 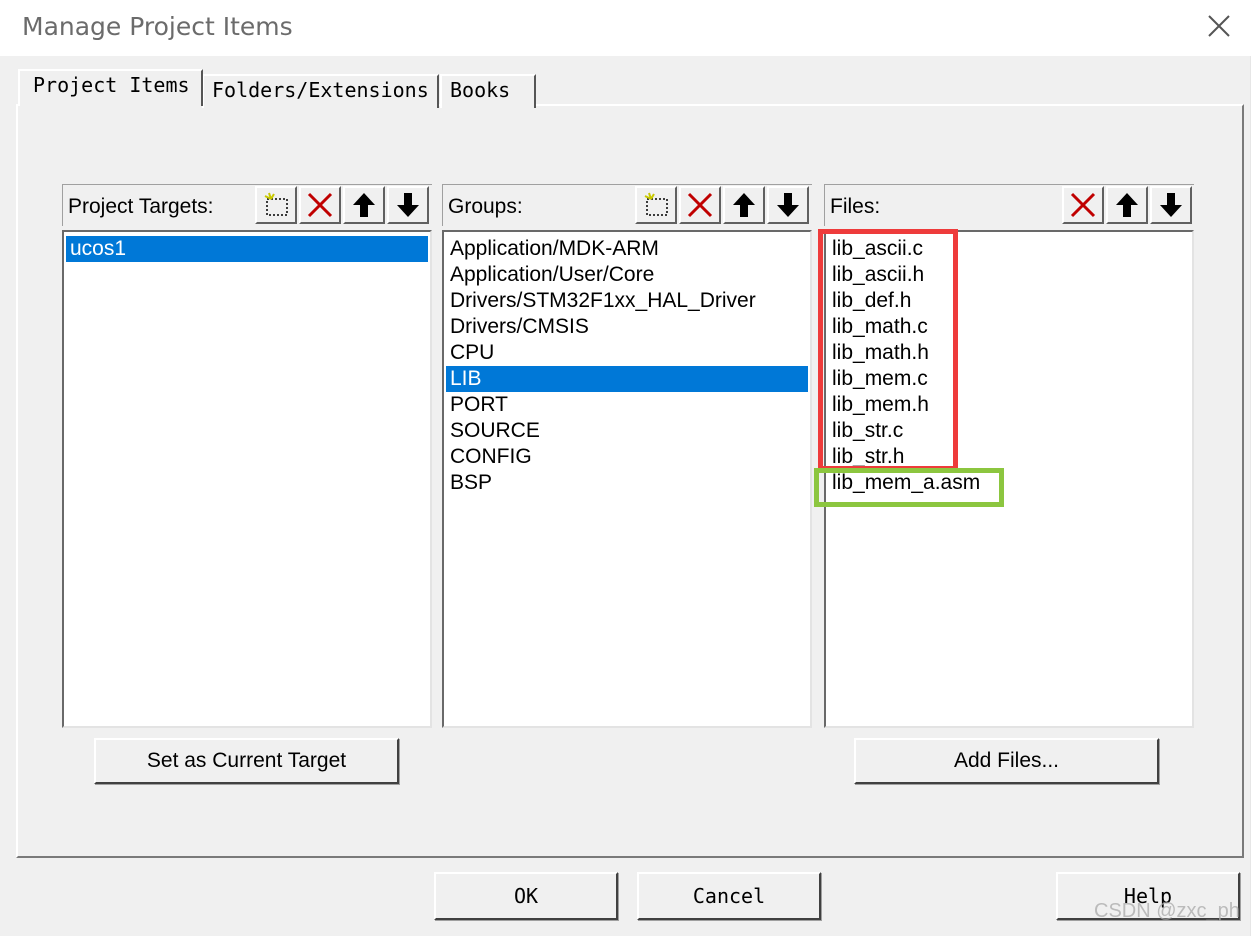 What do you see at coordinates (110, 87) in the screenshot?
I see `tab-project-items: Project Items` at bounding box center [110, 87].